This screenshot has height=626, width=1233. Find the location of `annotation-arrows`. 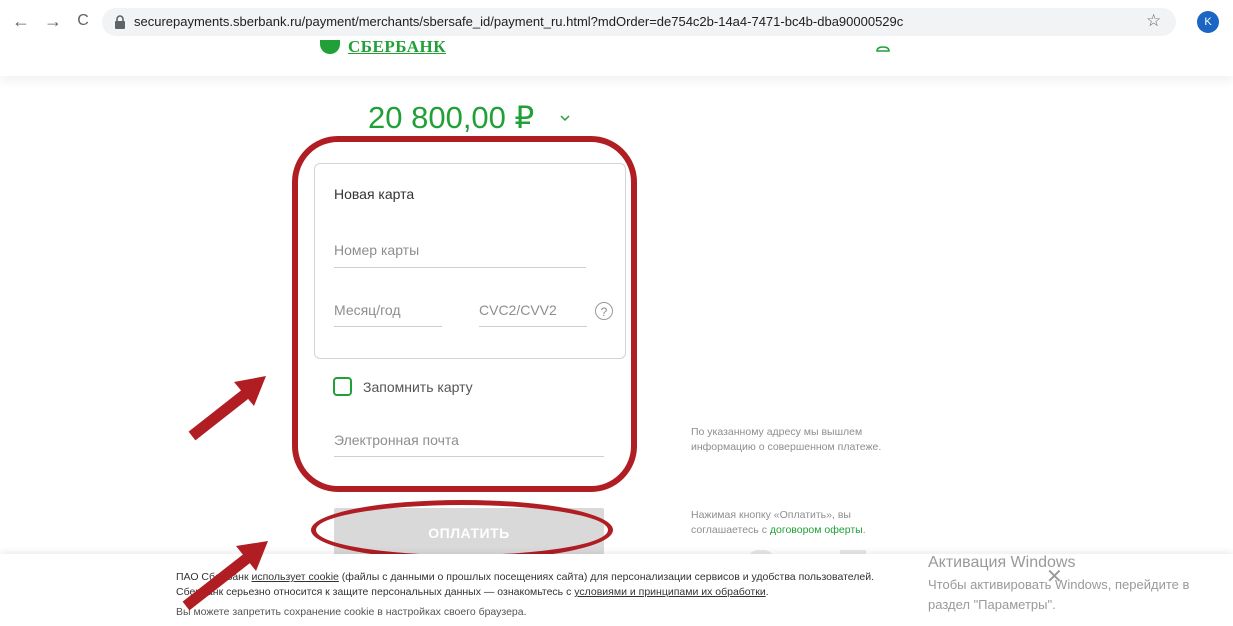

annotation-arrows is located at coordinates (225, 493).